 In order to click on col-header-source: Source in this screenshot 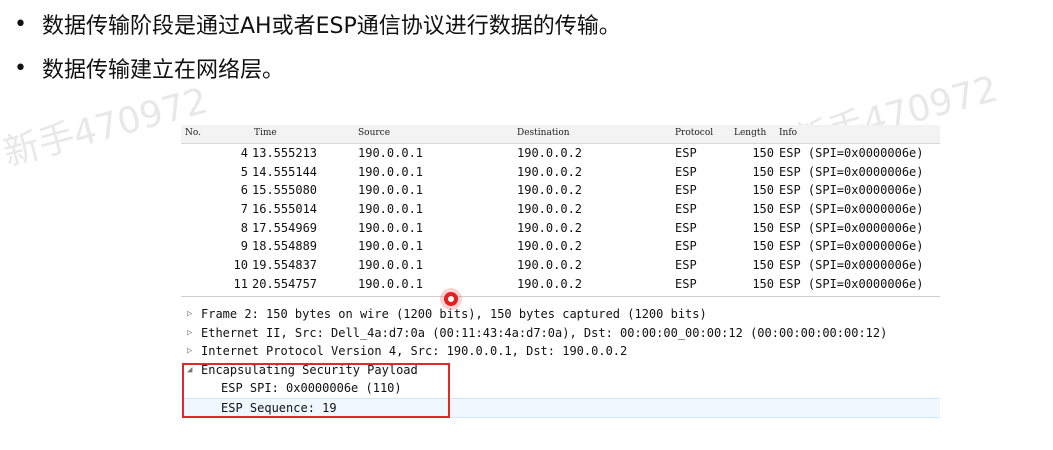, I will do `click(374, 133)`.